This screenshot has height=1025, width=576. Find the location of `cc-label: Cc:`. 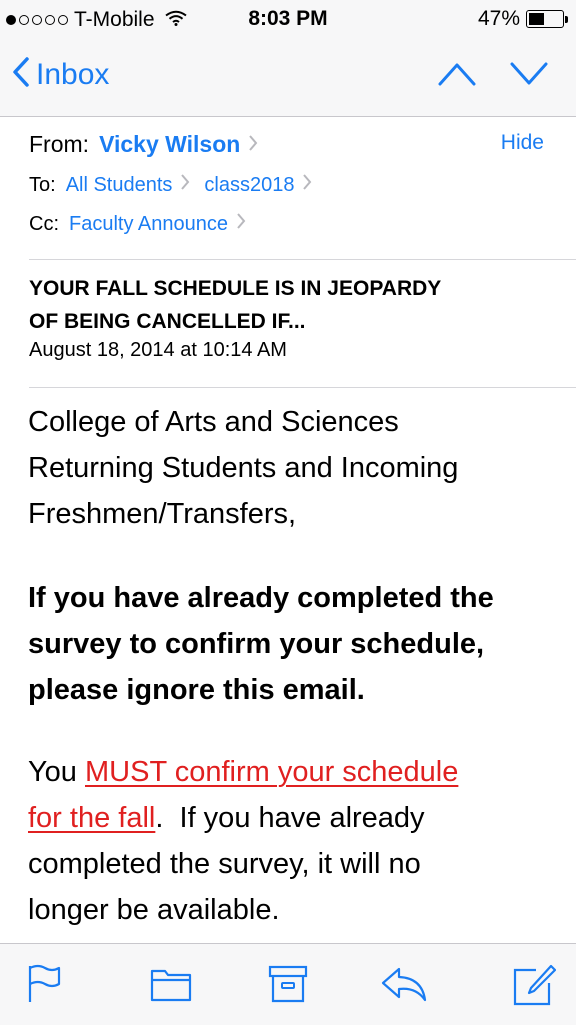

cc-label: Cc: is located at coordinates (44, 223).